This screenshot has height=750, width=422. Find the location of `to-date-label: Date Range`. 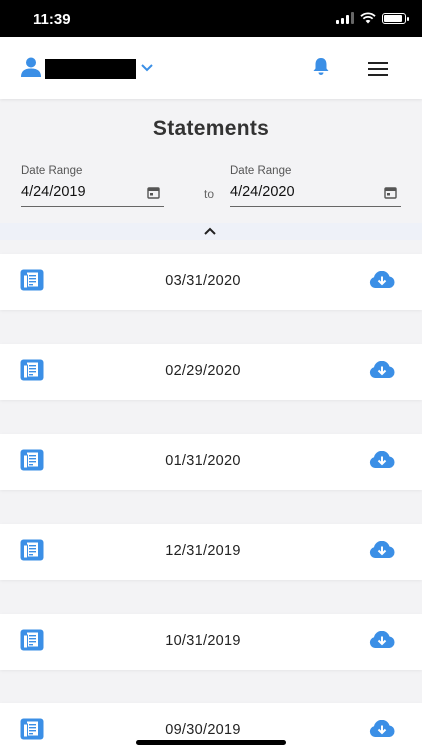

to-date-label: Date Range is located at coordinates (261, 171).